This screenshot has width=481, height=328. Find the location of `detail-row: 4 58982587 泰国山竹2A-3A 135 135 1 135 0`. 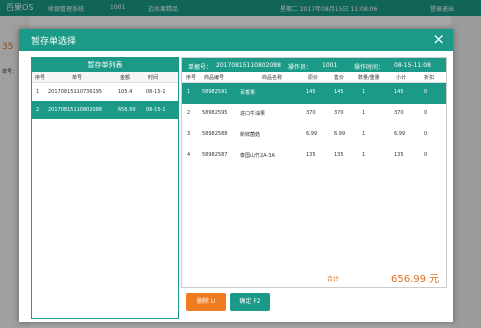

detail-row: 4 58982587 泰国山竹2A-3A 135 135 1 135 0 is located at coordinates (314, 156).